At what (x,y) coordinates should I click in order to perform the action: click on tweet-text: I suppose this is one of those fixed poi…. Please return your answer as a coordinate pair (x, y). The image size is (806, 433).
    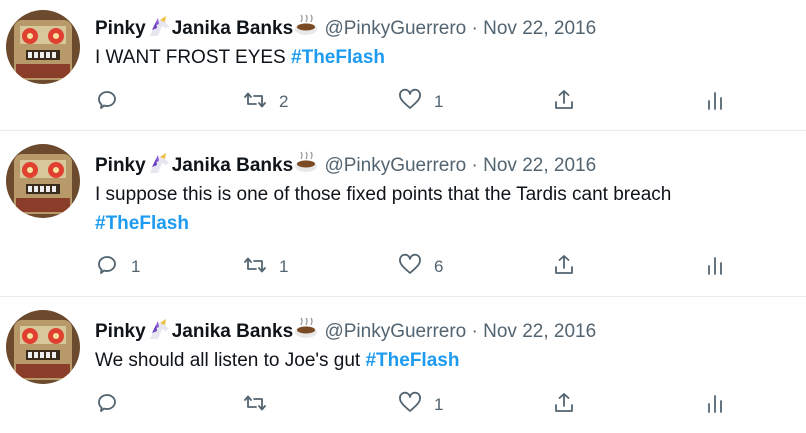
    Looking at the image, I should click on (440, 209).